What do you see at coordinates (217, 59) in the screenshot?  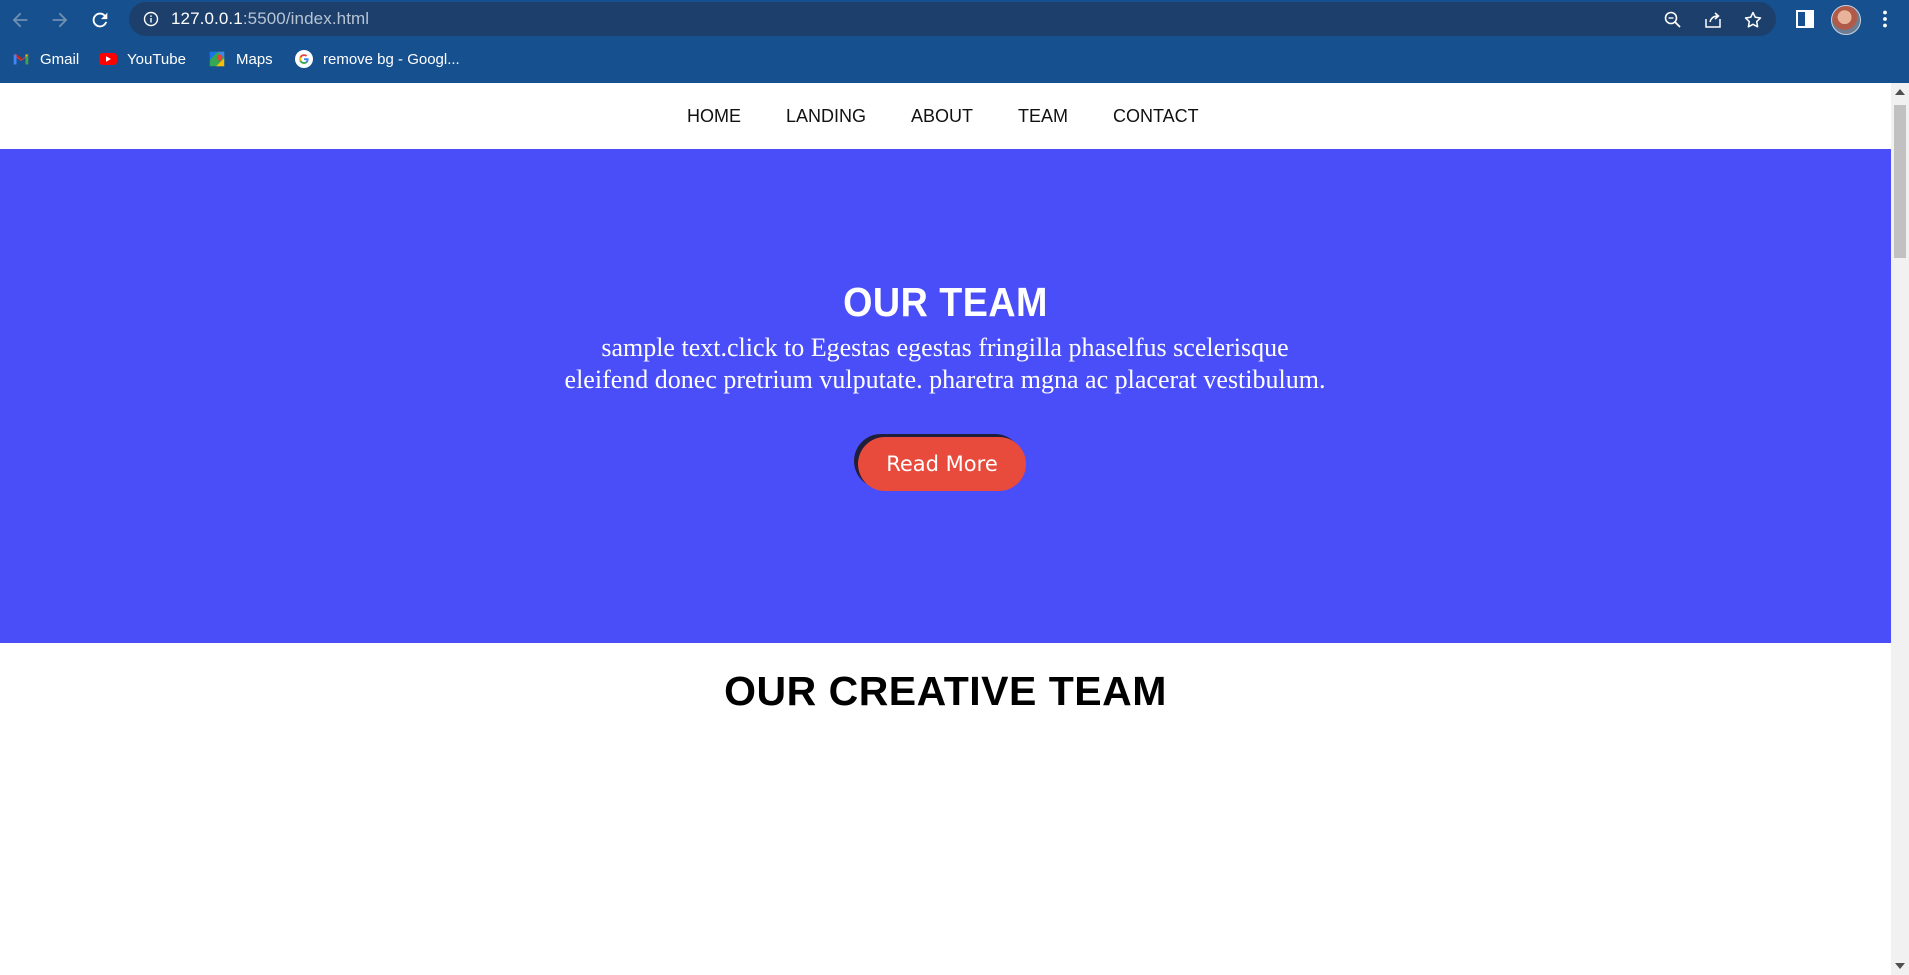 I see `maps-icon` at bounding box center [217, 59].